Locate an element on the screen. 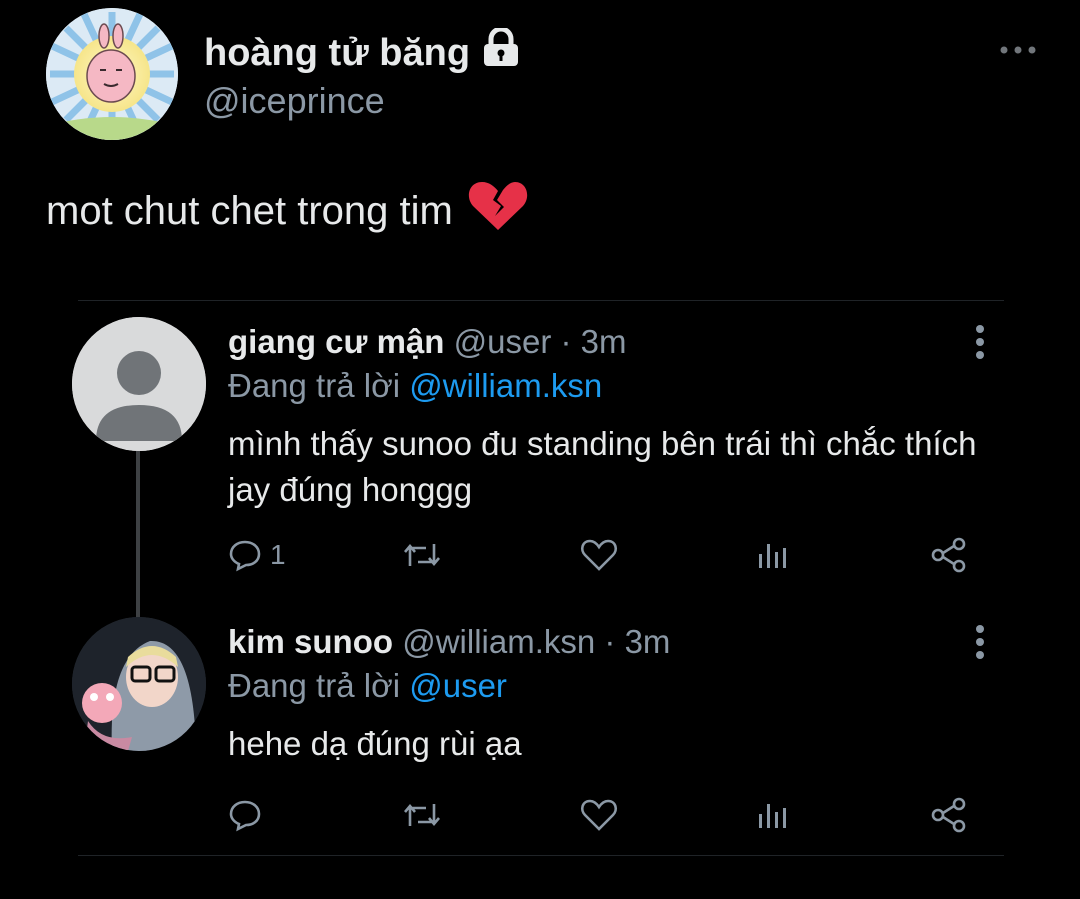  reply-count: 1 is located at coordinates (278, 554).